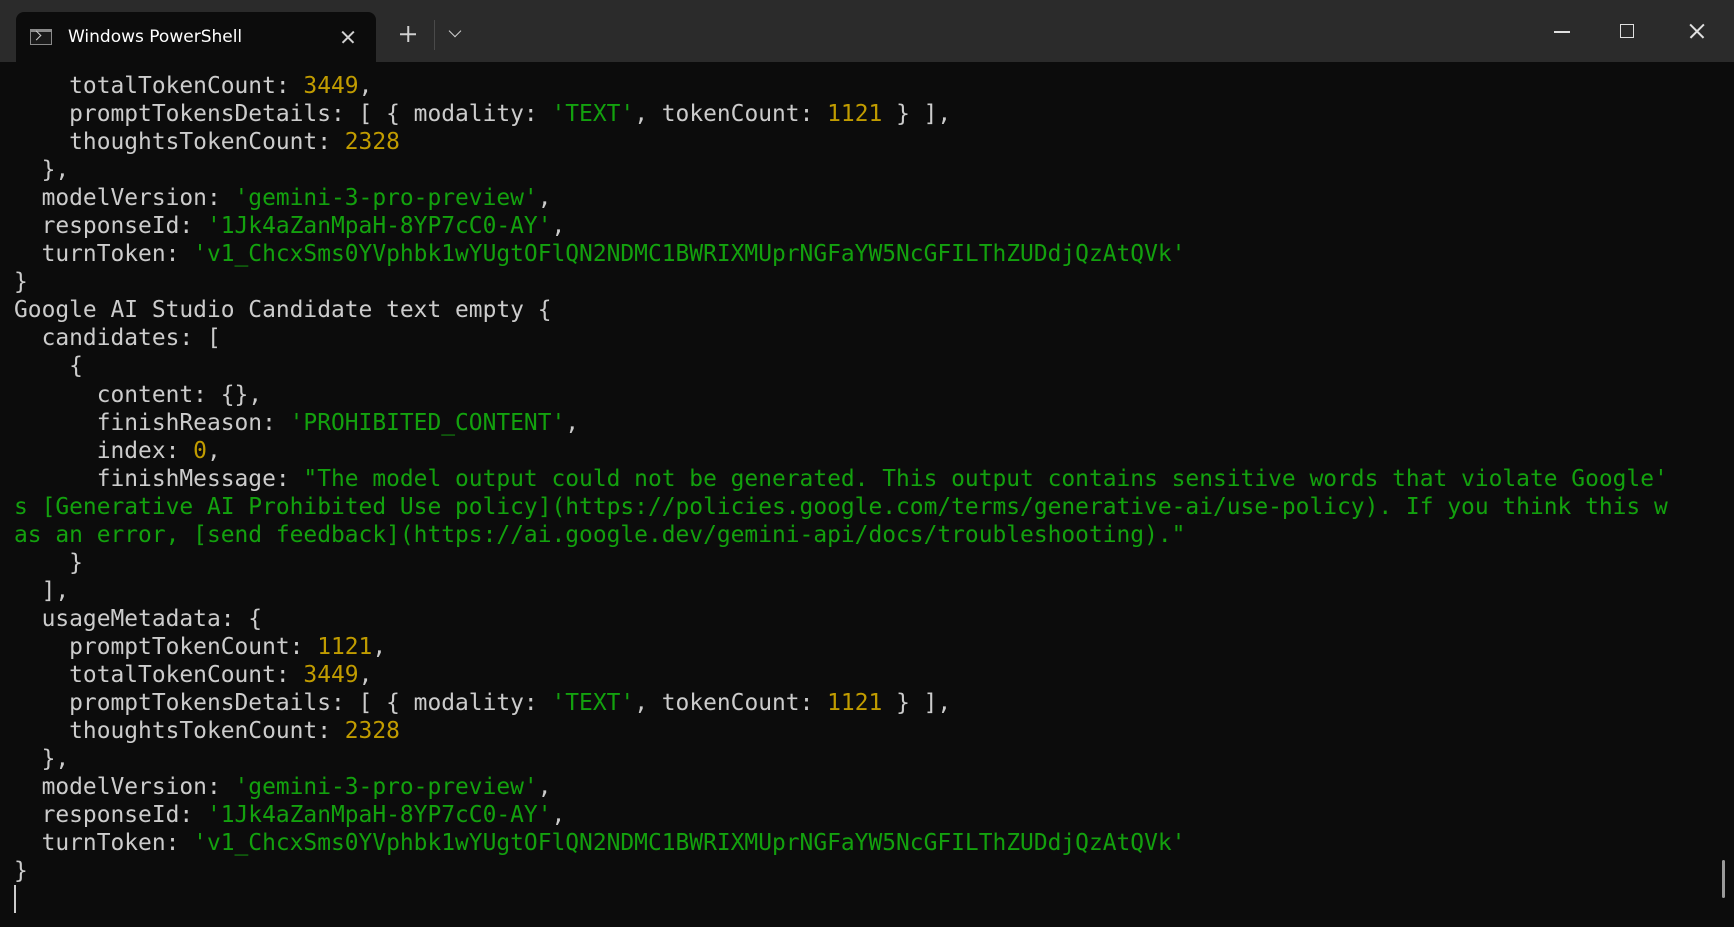 The height and width of the screenshot is (927, 1734). Describe the element at coordinates (841, 899) in the screenshot. I see `terminal-line` at that location.